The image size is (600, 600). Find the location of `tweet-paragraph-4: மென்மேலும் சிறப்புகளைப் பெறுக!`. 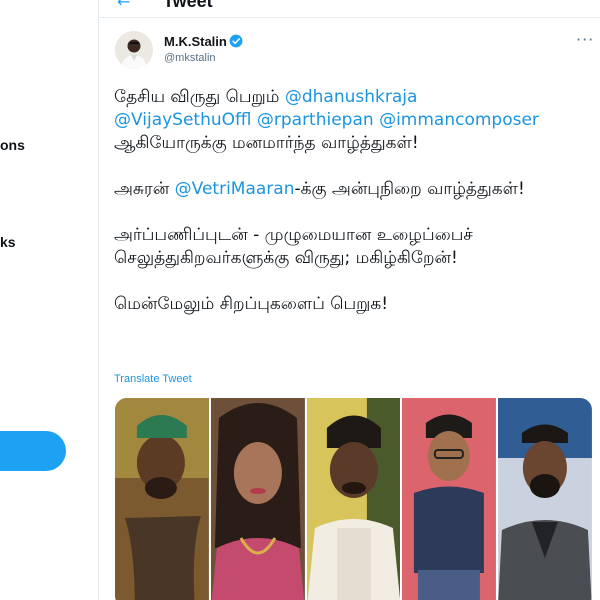

tweet-paragraph-4: மென்மேலும் சிறப்புகளைப் பெறுக! is located at coordinates (251, 304).